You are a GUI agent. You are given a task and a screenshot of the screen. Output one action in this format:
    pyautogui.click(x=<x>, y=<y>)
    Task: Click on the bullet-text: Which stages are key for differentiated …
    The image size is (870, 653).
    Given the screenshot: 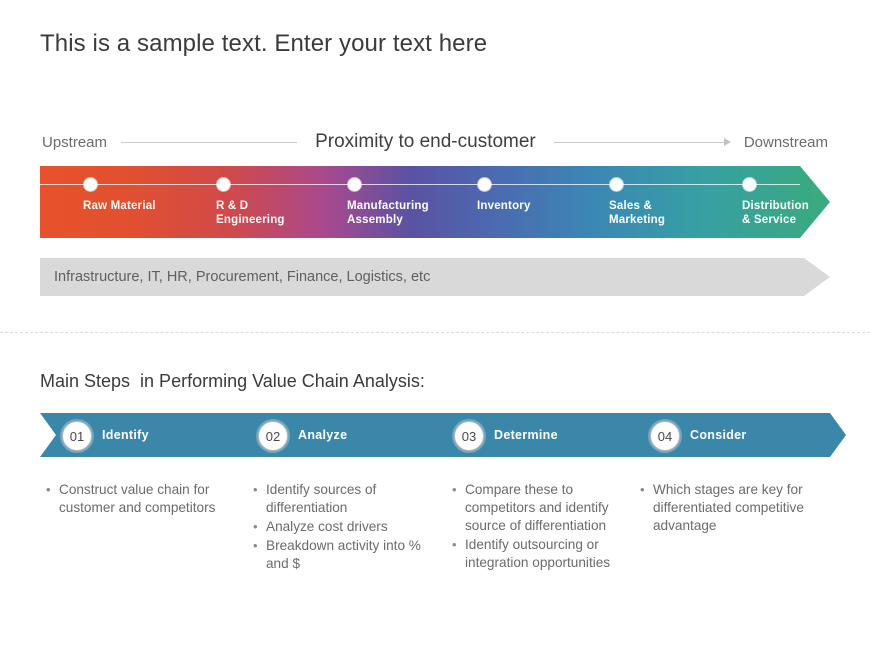 What is the action you would take?
    pyautogui.click(x=728, y=507)
    